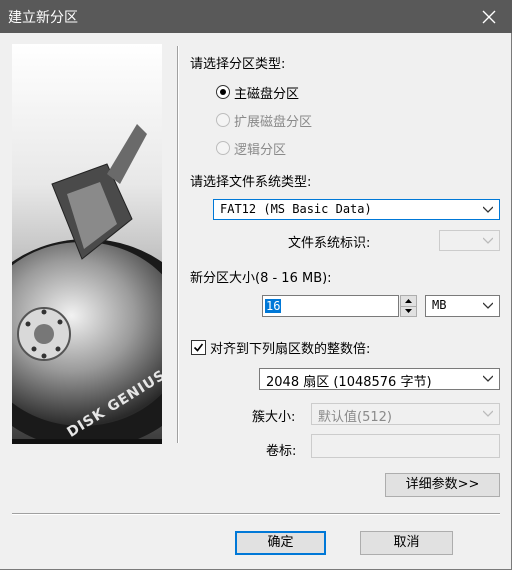 The height and width of the screenshot is (570, 512). I want to click on cancel-button: 取消, so click(406, 543).